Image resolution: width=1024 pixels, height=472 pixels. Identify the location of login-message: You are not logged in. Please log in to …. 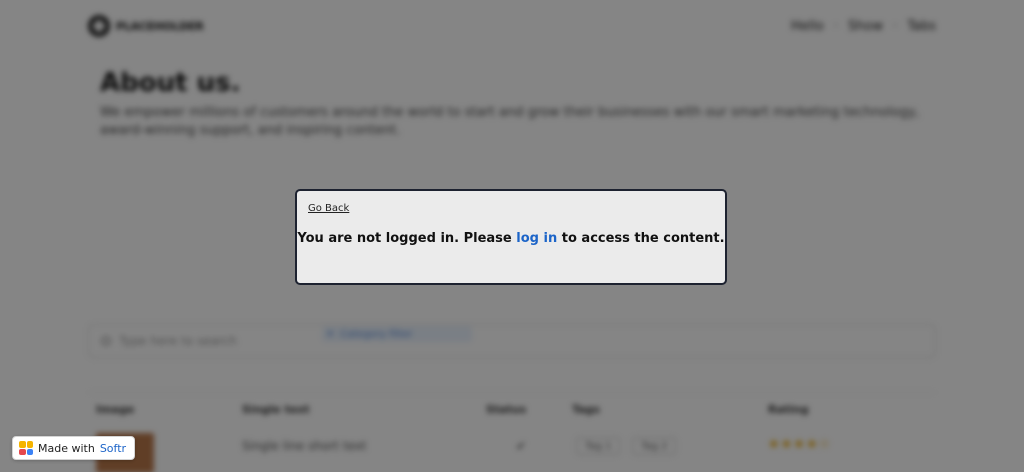
(511, 238).